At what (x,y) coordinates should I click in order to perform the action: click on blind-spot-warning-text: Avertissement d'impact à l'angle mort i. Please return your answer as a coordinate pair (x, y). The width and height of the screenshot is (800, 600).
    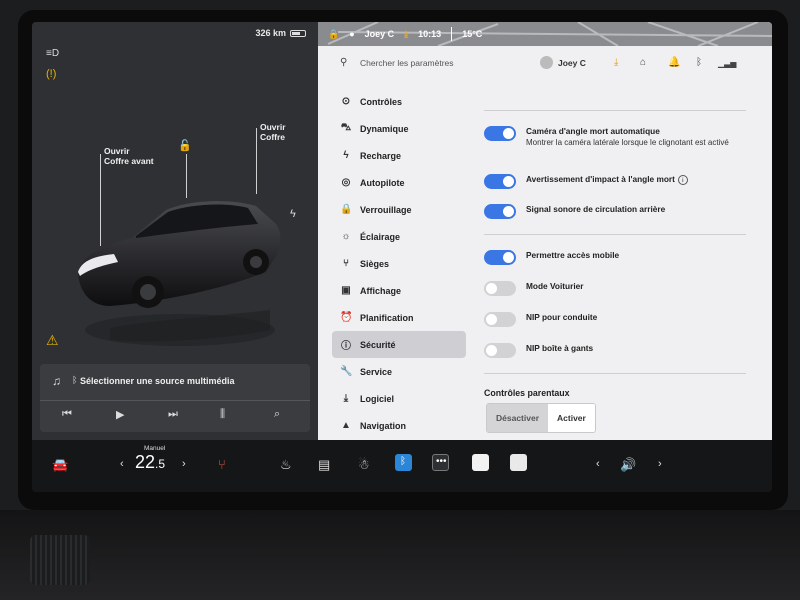
    Looking at the image, I should click on (607, 181).